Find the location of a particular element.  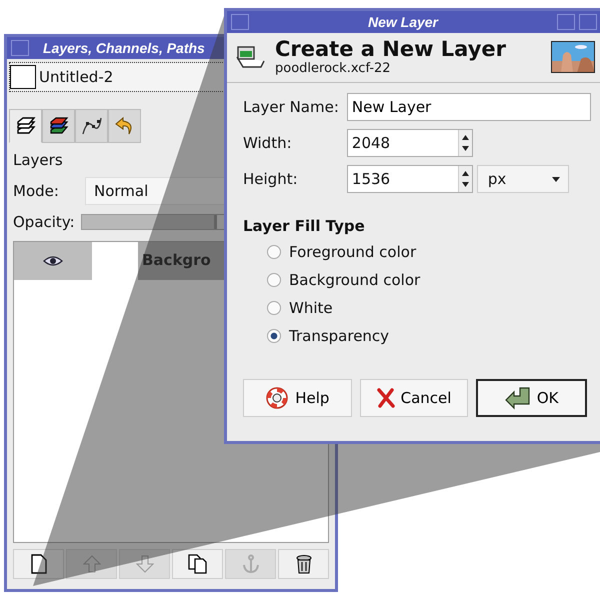

text-field: New Layer is located at coordinates (468, 107).